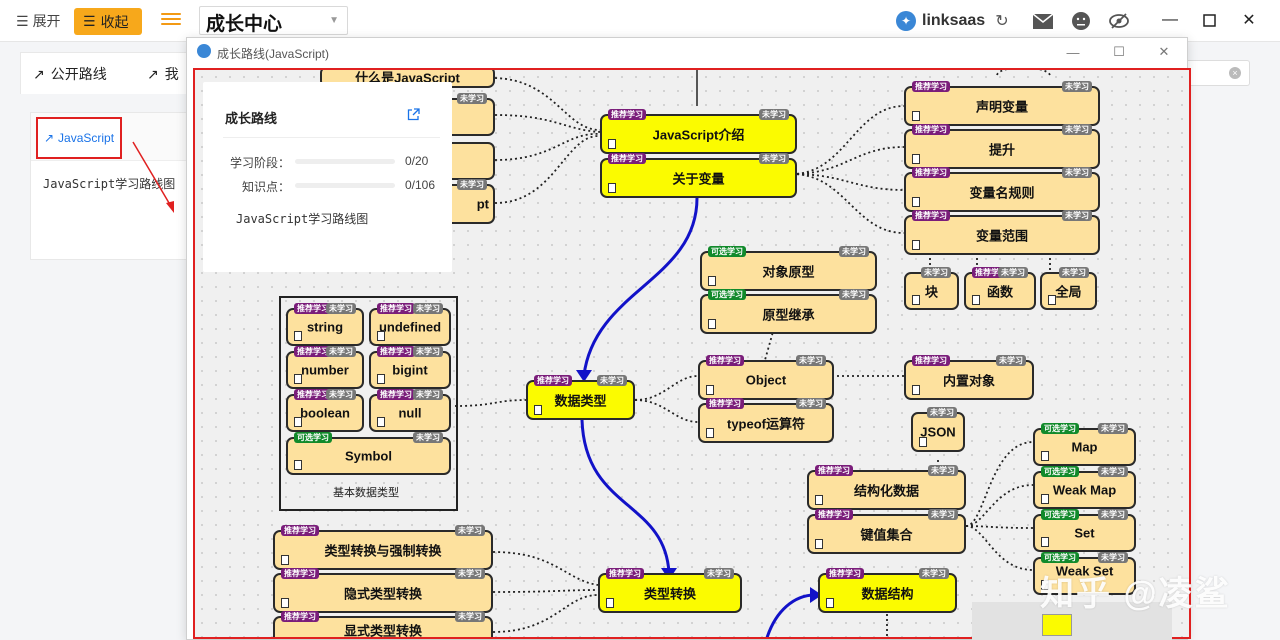 This screenshot has width=1280, height=640. What do you see at coordinates (886, 491) in the screenshot?
I see `node-label: 结构化数据` at bounding box center [886, 491].